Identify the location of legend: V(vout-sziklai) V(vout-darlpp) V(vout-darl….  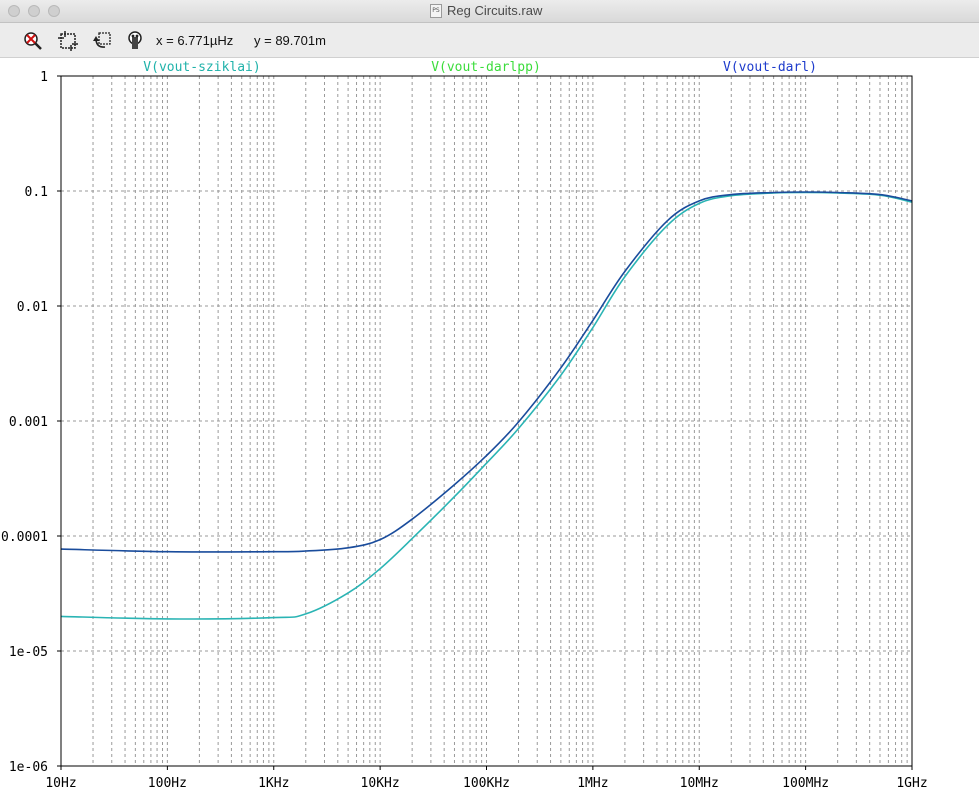
(480, 67).